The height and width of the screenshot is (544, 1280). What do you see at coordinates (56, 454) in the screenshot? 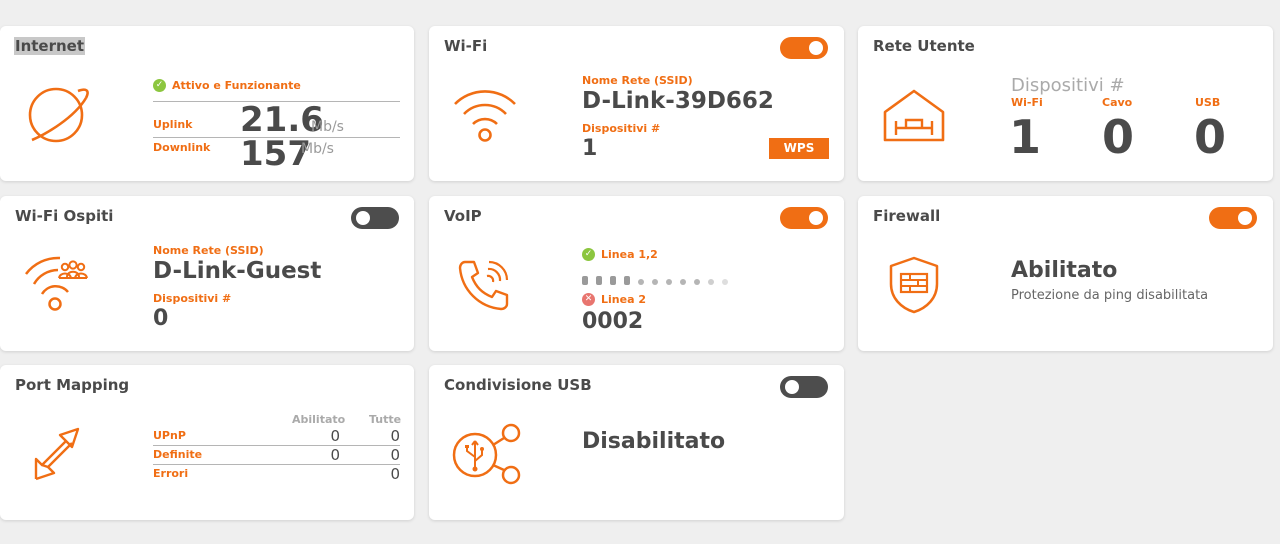
I see `port-arrows-icon` at bounding box center [56, 454].